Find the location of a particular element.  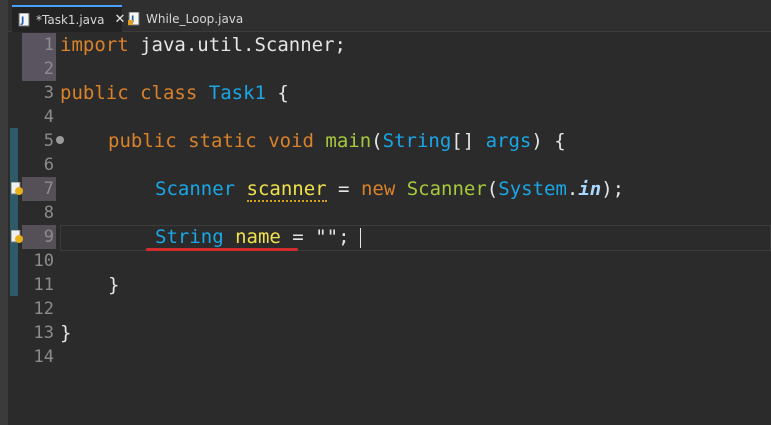

tab-label: While_Loop.java is located at coordinates (195, 18).